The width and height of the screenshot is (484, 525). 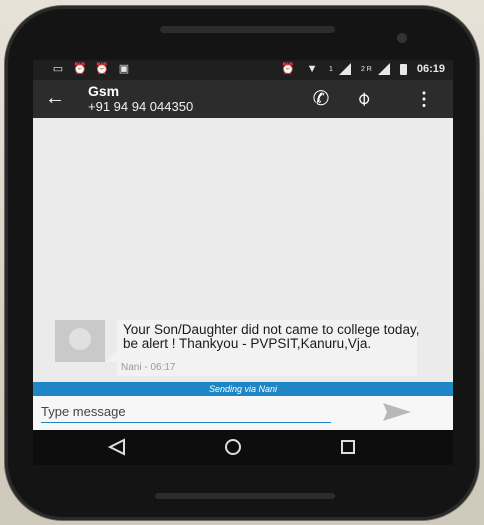 What do you see at coordinates (186, 411) in the screenshot?
I see `message-input` at bounding box center [186, 411].